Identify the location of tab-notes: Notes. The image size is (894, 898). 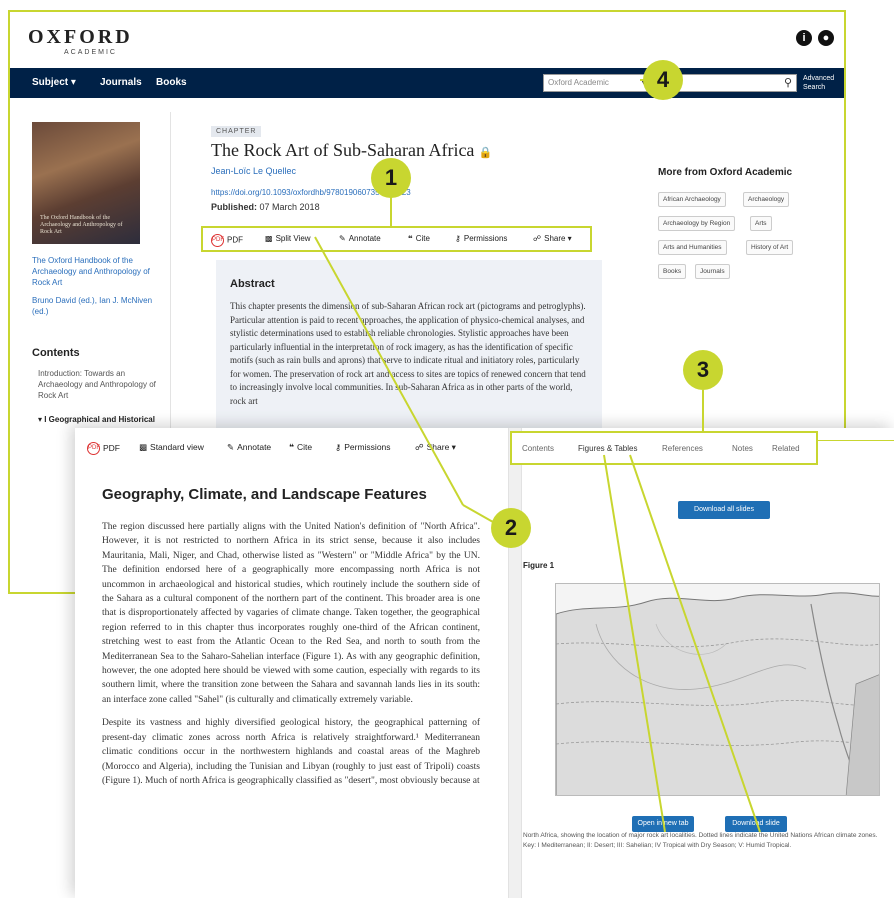
(742, 448).